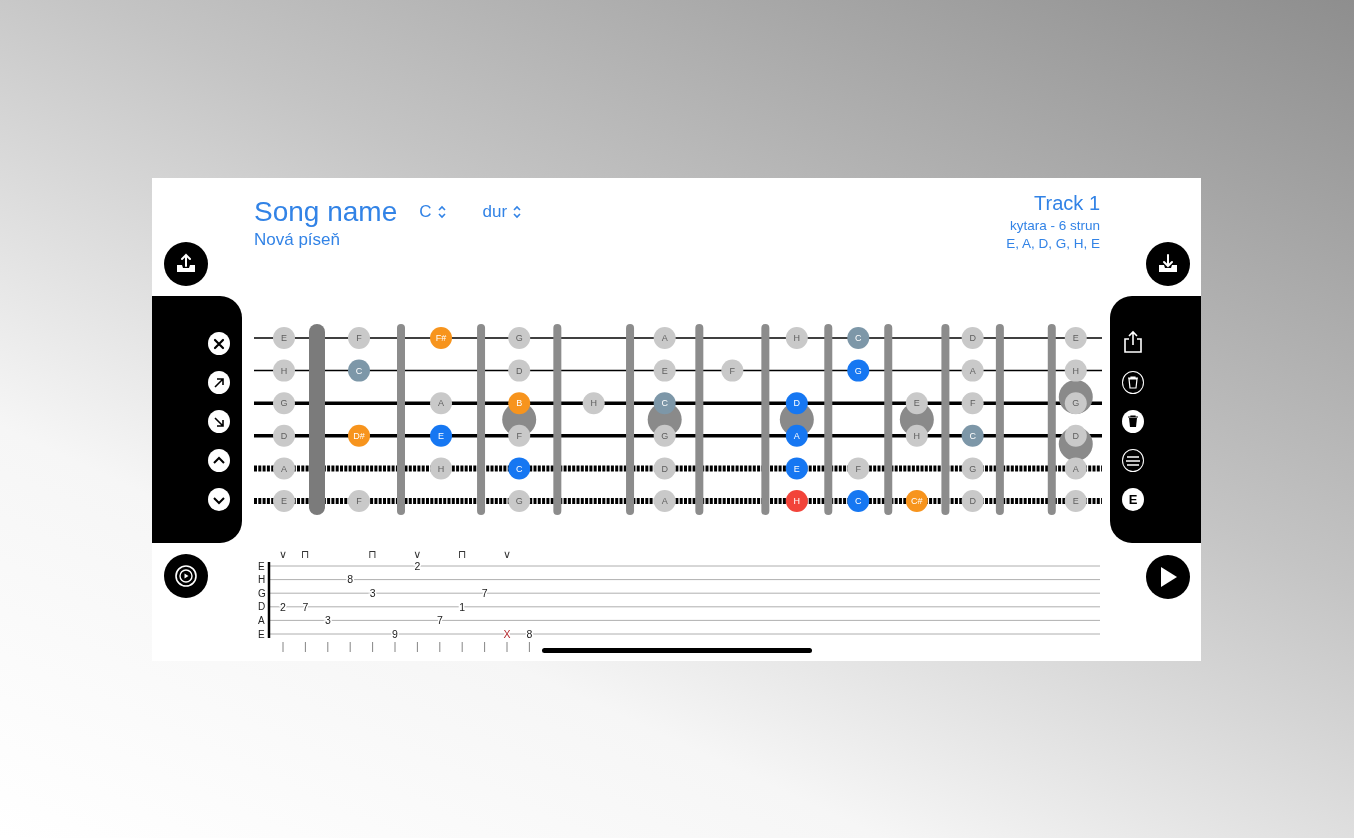 The width and height of the screenshot is (1354, 838). I want to click on arrow-up-right-icon, so click(219, 382).